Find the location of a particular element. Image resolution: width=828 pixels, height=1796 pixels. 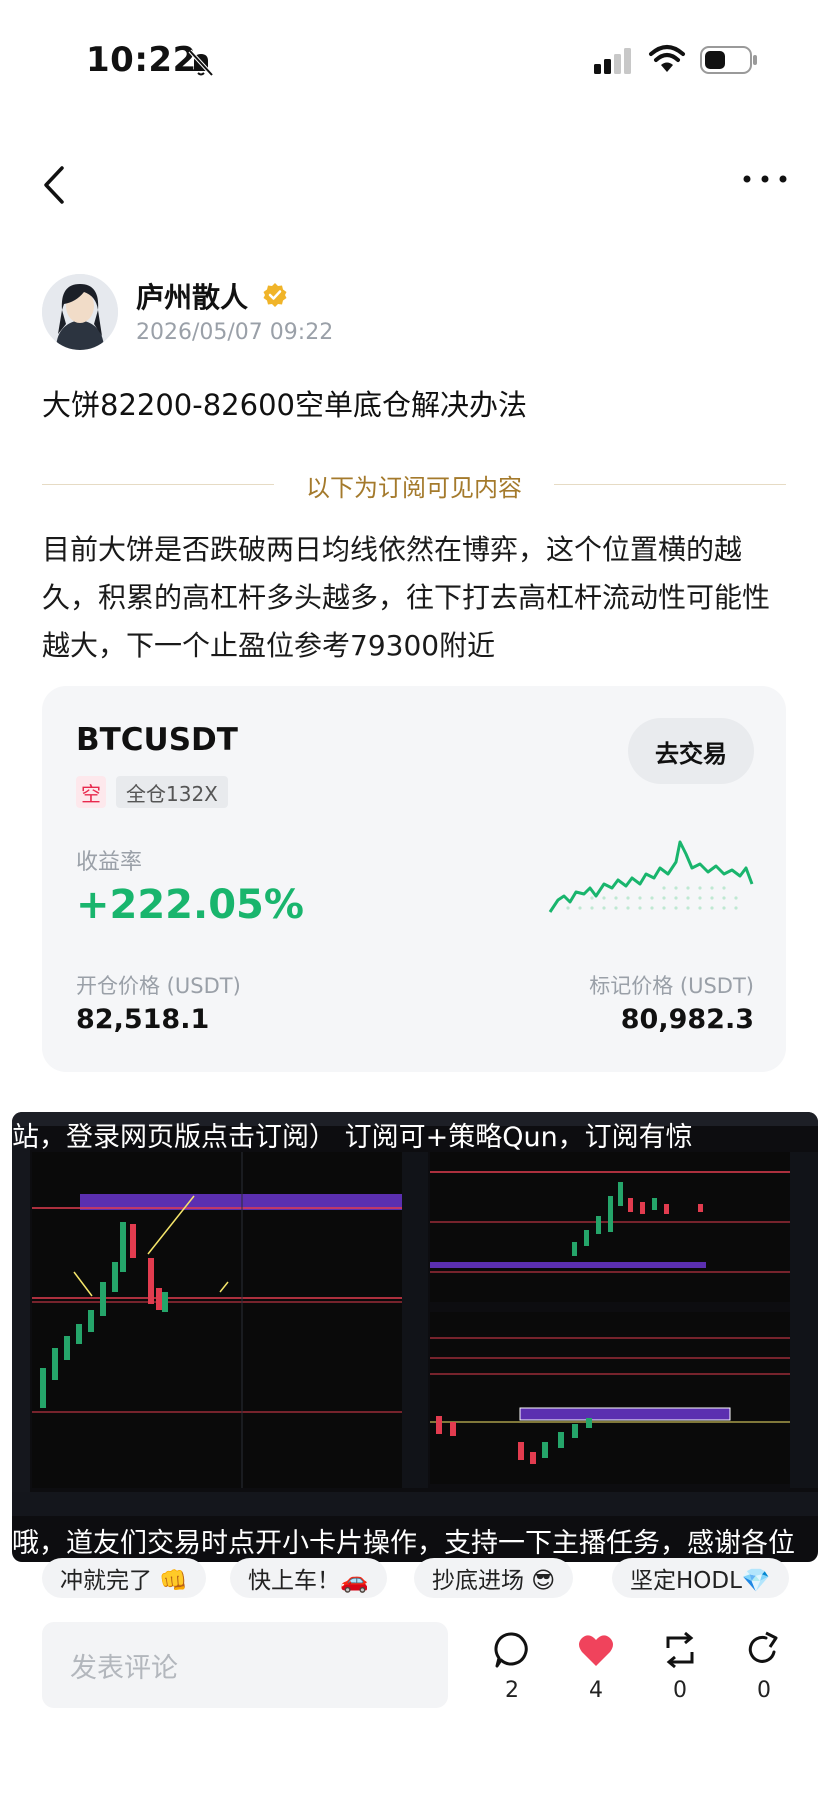

back-arrow-icon is located at coordinates (55, 185).